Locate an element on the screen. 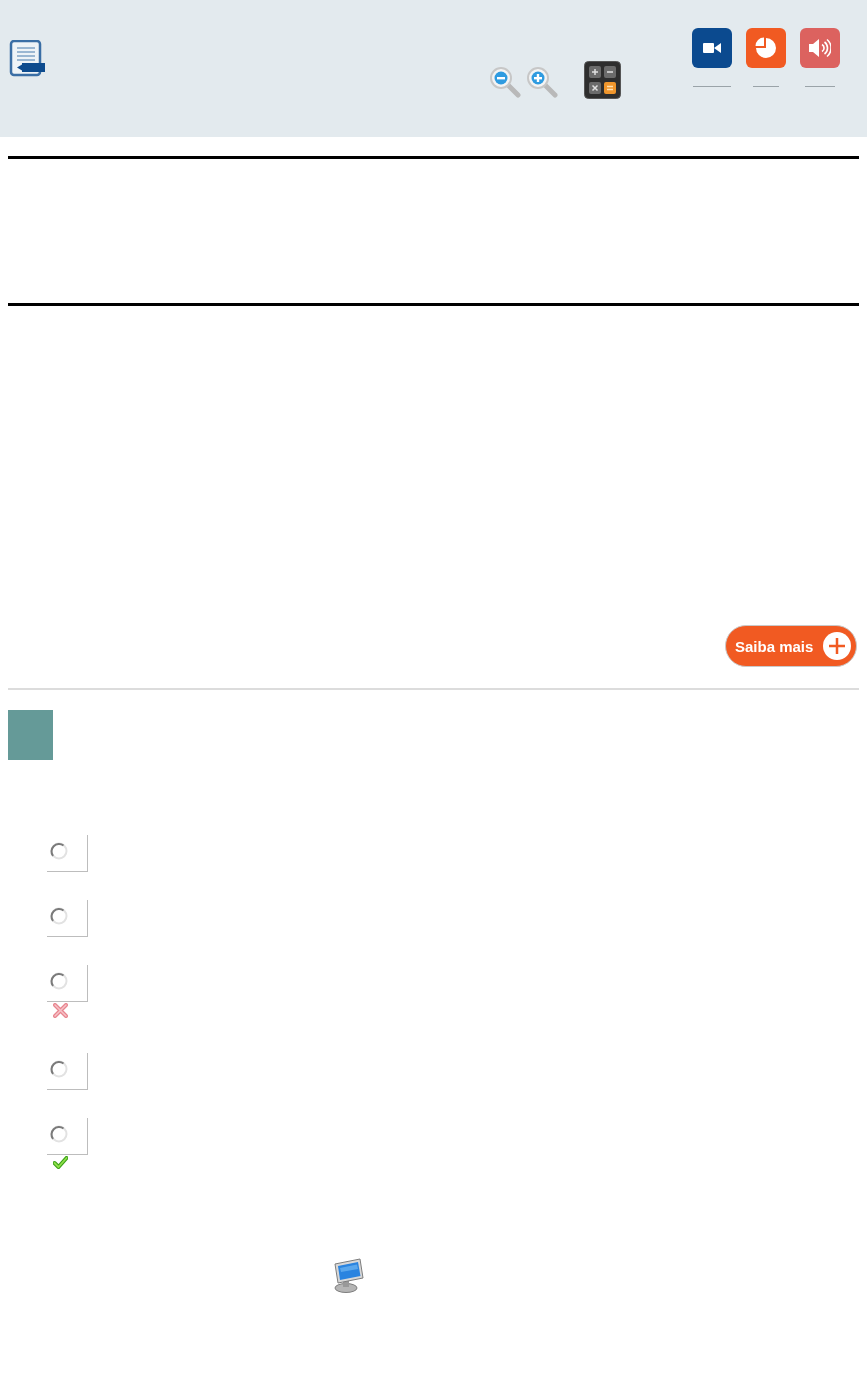 The image size is (867, 1399). pie-chart-icon is located at coordinates (766, 48).